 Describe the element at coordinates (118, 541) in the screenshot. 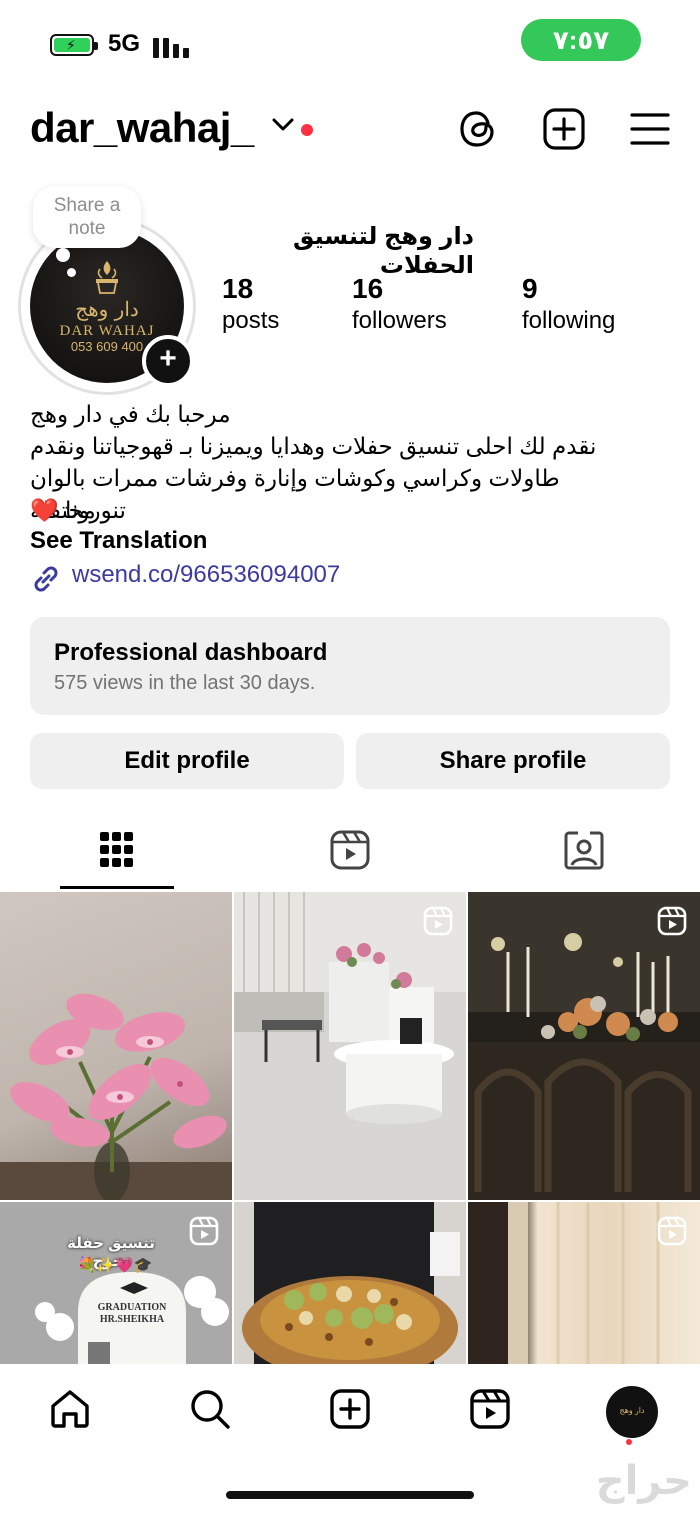

I see `see-translation-link: See Translation` at that location.